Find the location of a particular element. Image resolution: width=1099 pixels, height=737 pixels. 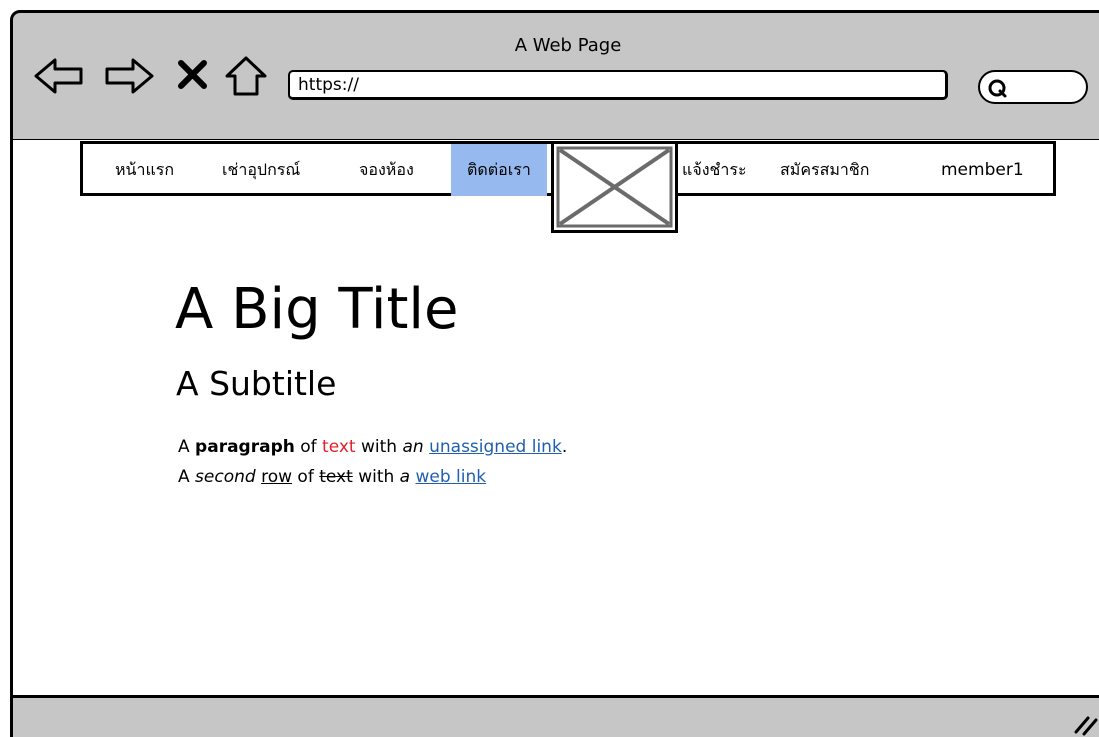

search-field is located at coordinates (1033, 87).